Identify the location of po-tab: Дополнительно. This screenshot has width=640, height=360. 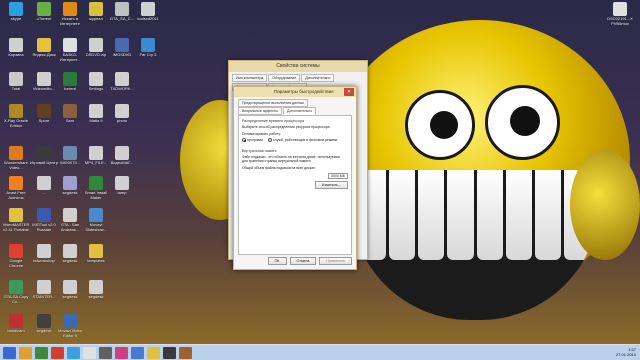
(299, 111).